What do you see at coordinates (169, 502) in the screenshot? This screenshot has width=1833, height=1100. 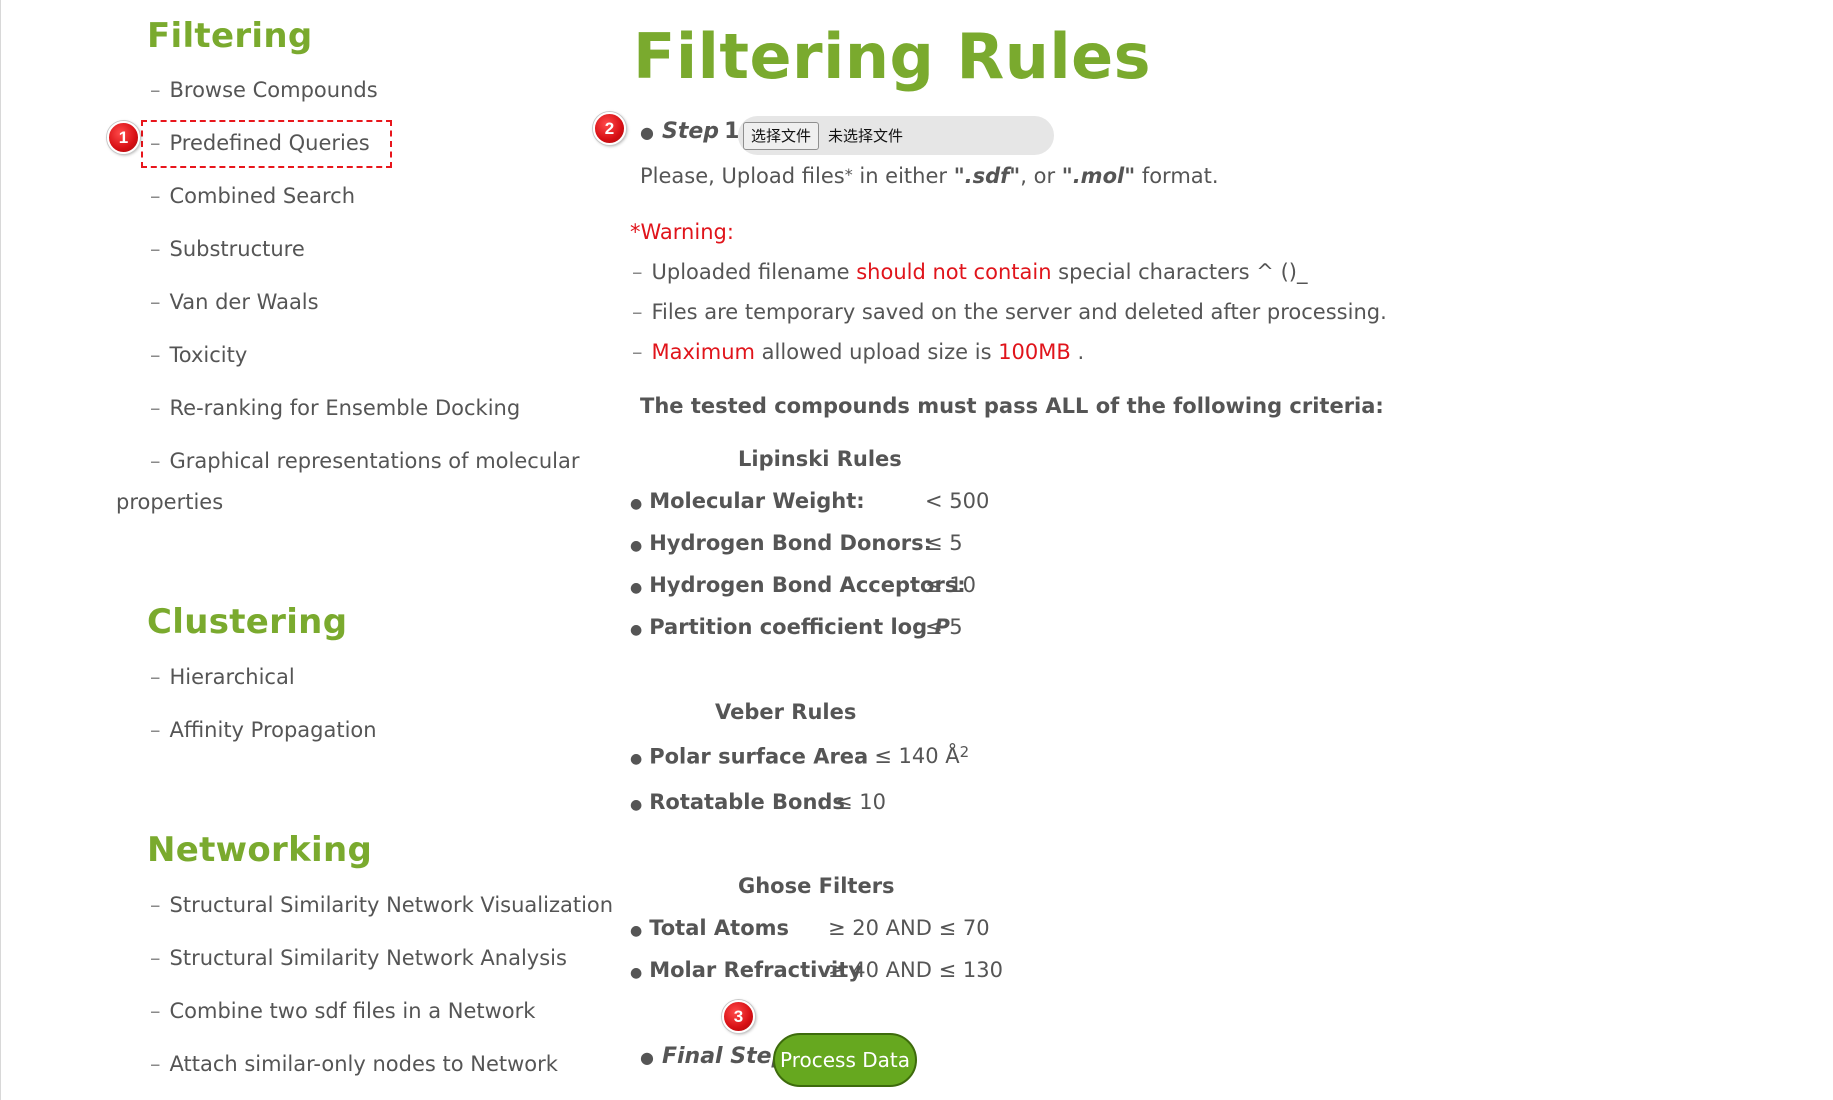 I see `nav-graphical-representations-wrap: properties` at bounding box center [169, 502].